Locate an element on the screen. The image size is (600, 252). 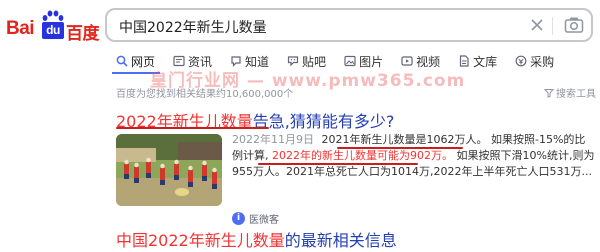
search-icon is located at coordinates (122, 61).